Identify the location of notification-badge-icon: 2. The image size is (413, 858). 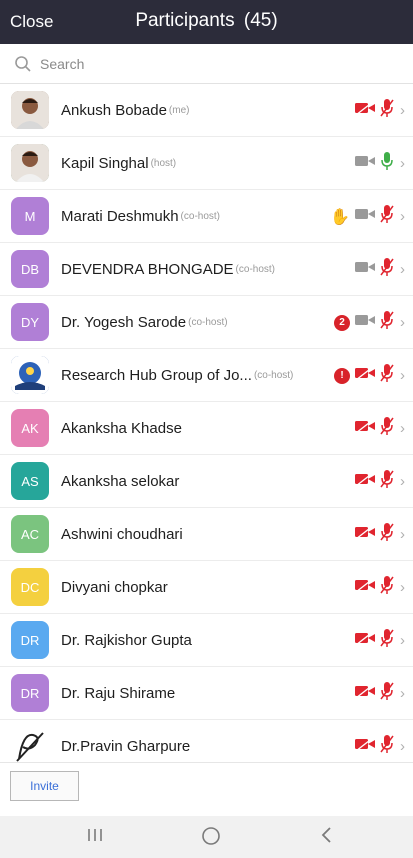
(342, 322).